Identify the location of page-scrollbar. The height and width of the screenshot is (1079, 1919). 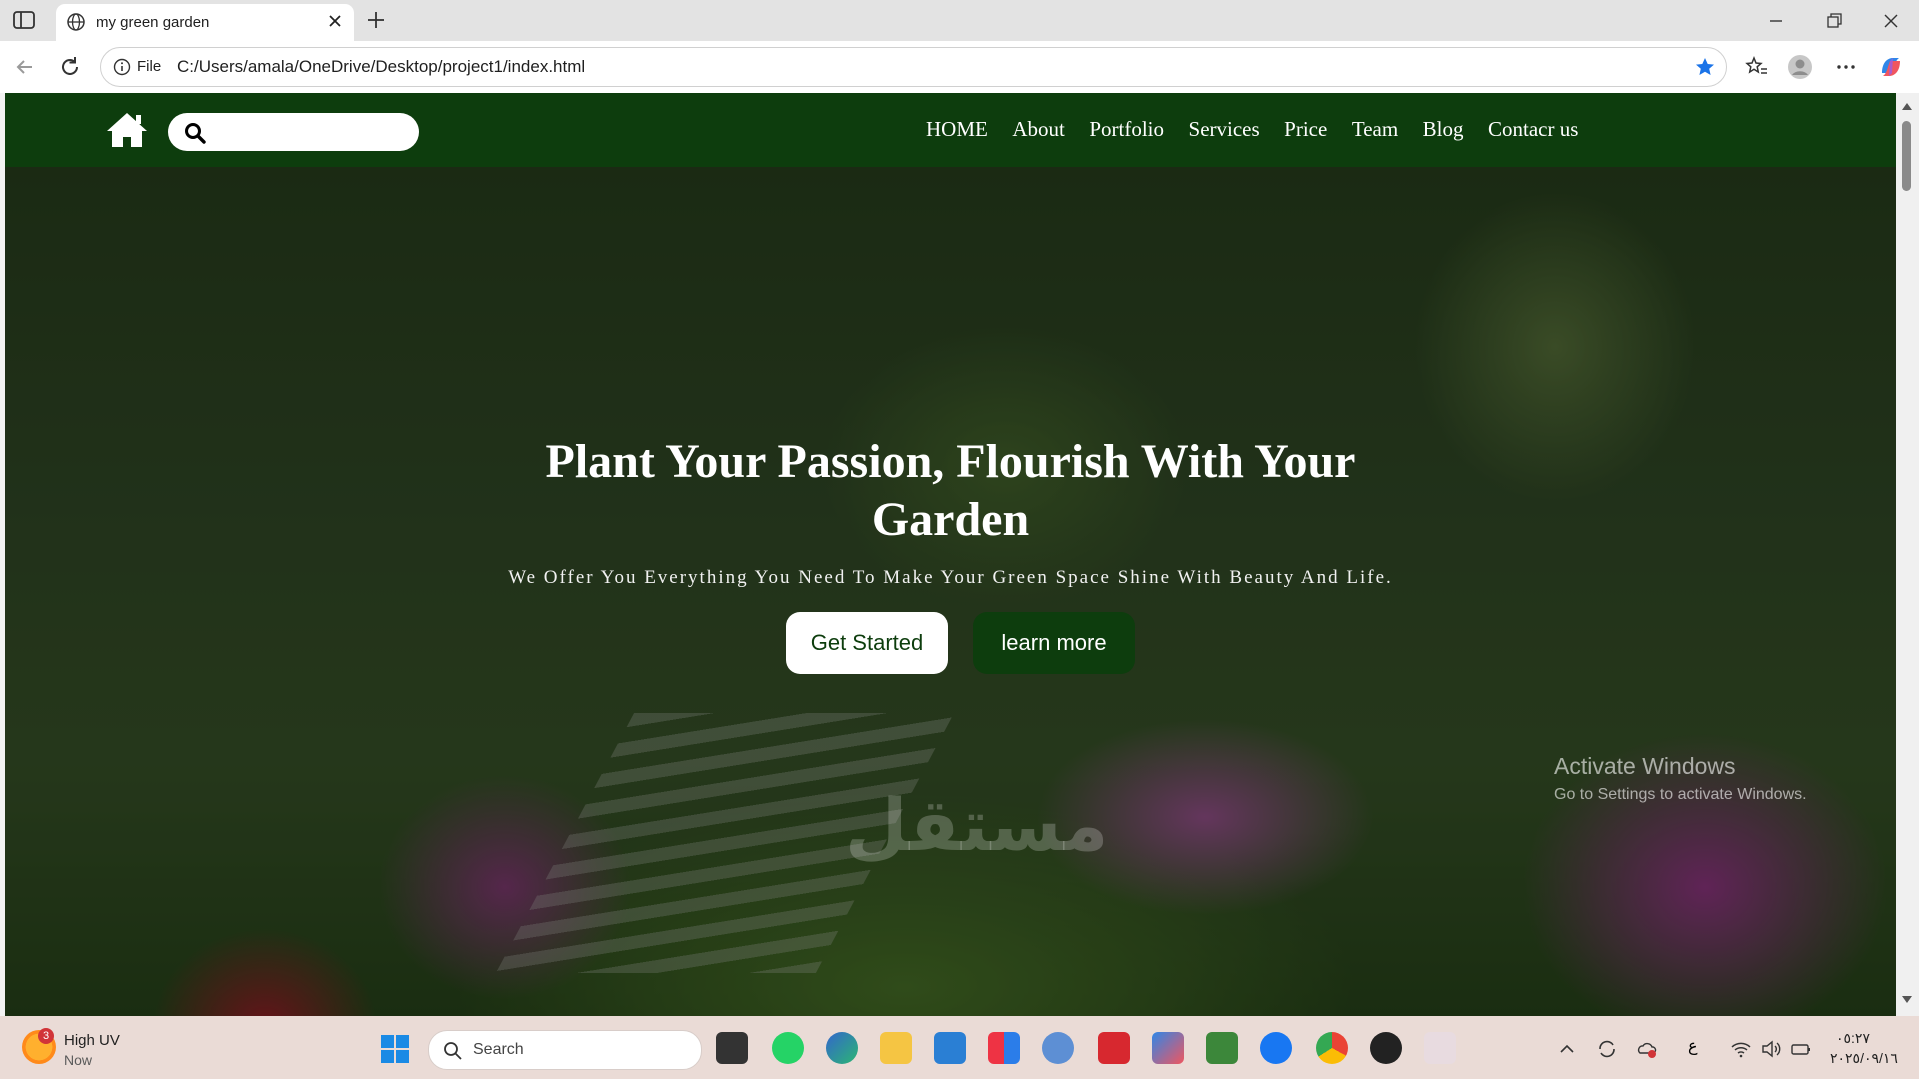
(1907, 554).